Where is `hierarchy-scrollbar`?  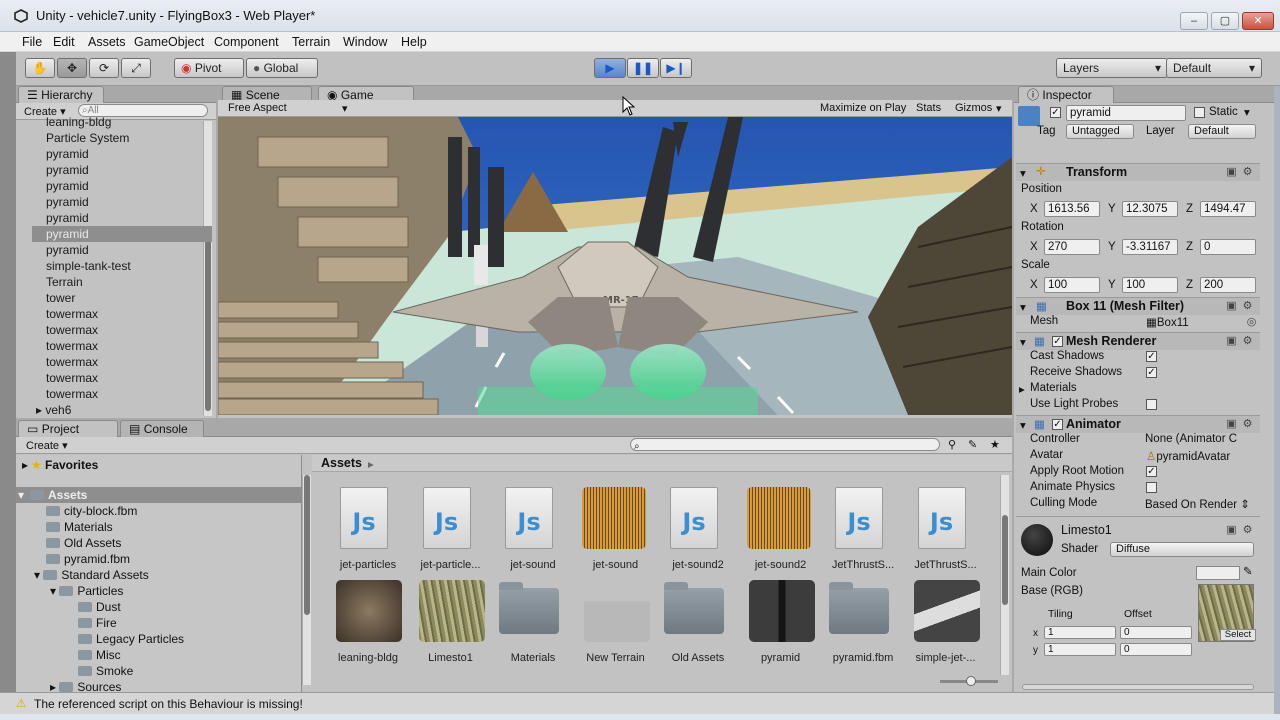 hierarchy-scrollbar is located at coordinates (207, 268).